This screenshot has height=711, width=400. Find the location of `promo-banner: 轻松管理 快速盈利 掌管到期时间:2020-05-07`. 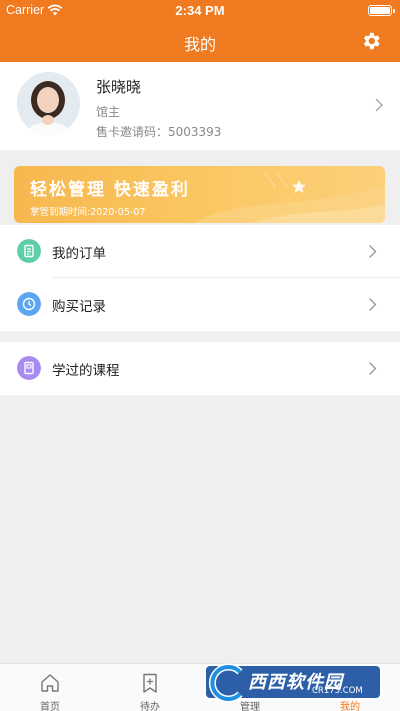

promo-banner: 轻松管理 快速盈利 掌管到期时间:2020-05-07 is located at coordinates (199, 194).